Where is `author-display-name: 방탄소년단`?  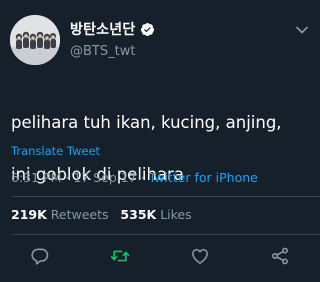 author-display-name: 방탄소년단 is located at coordinates (102, 29).